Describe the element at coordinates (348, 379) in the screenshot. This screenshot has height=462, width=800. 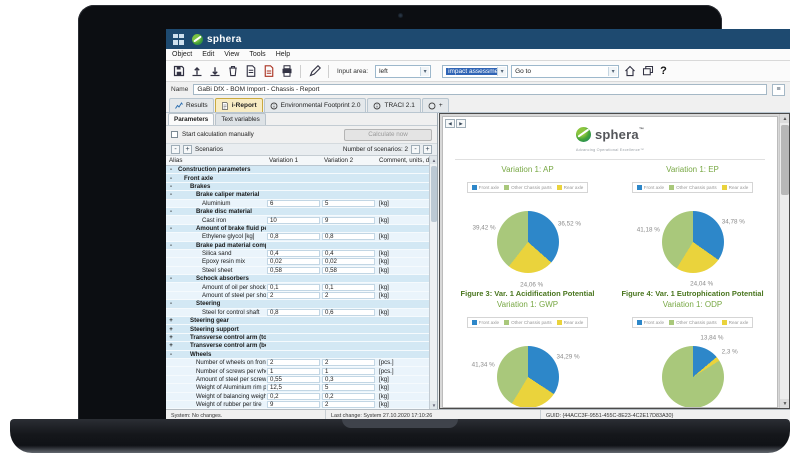
I see `value-input: 0,3` at that location.